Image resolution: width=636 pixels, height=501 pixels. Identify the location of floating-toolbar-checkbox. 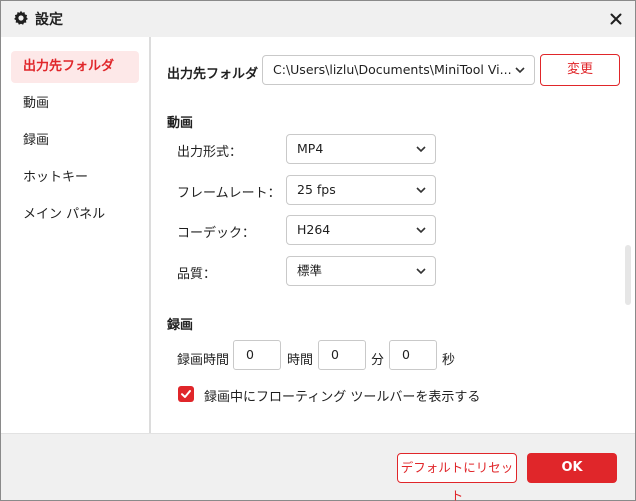
(186, 394).